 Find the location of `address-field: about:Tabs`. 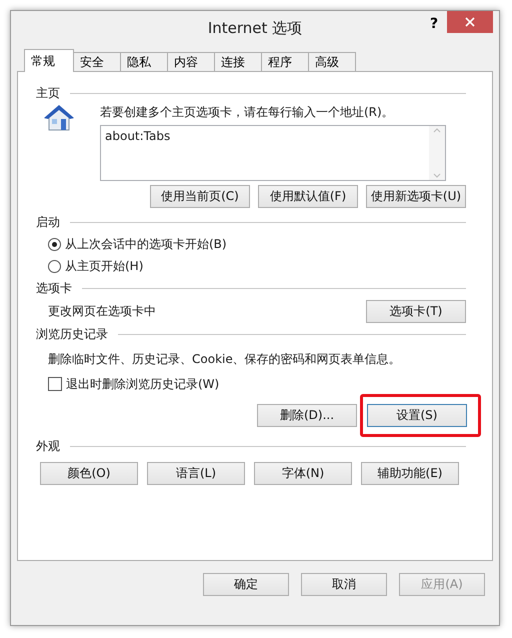

address-field: about:Tabs is located at coordinates (273, 153).